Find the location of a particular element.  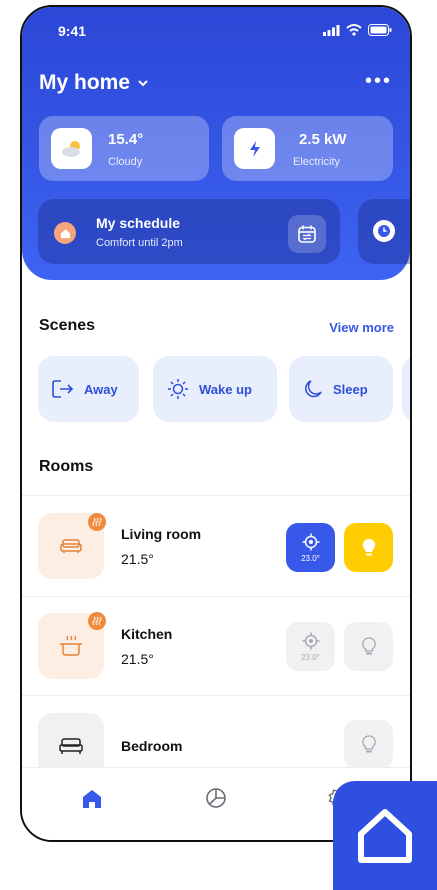

electricity-card: 2.5 kW Electricity is located at coordinates (307, 148).